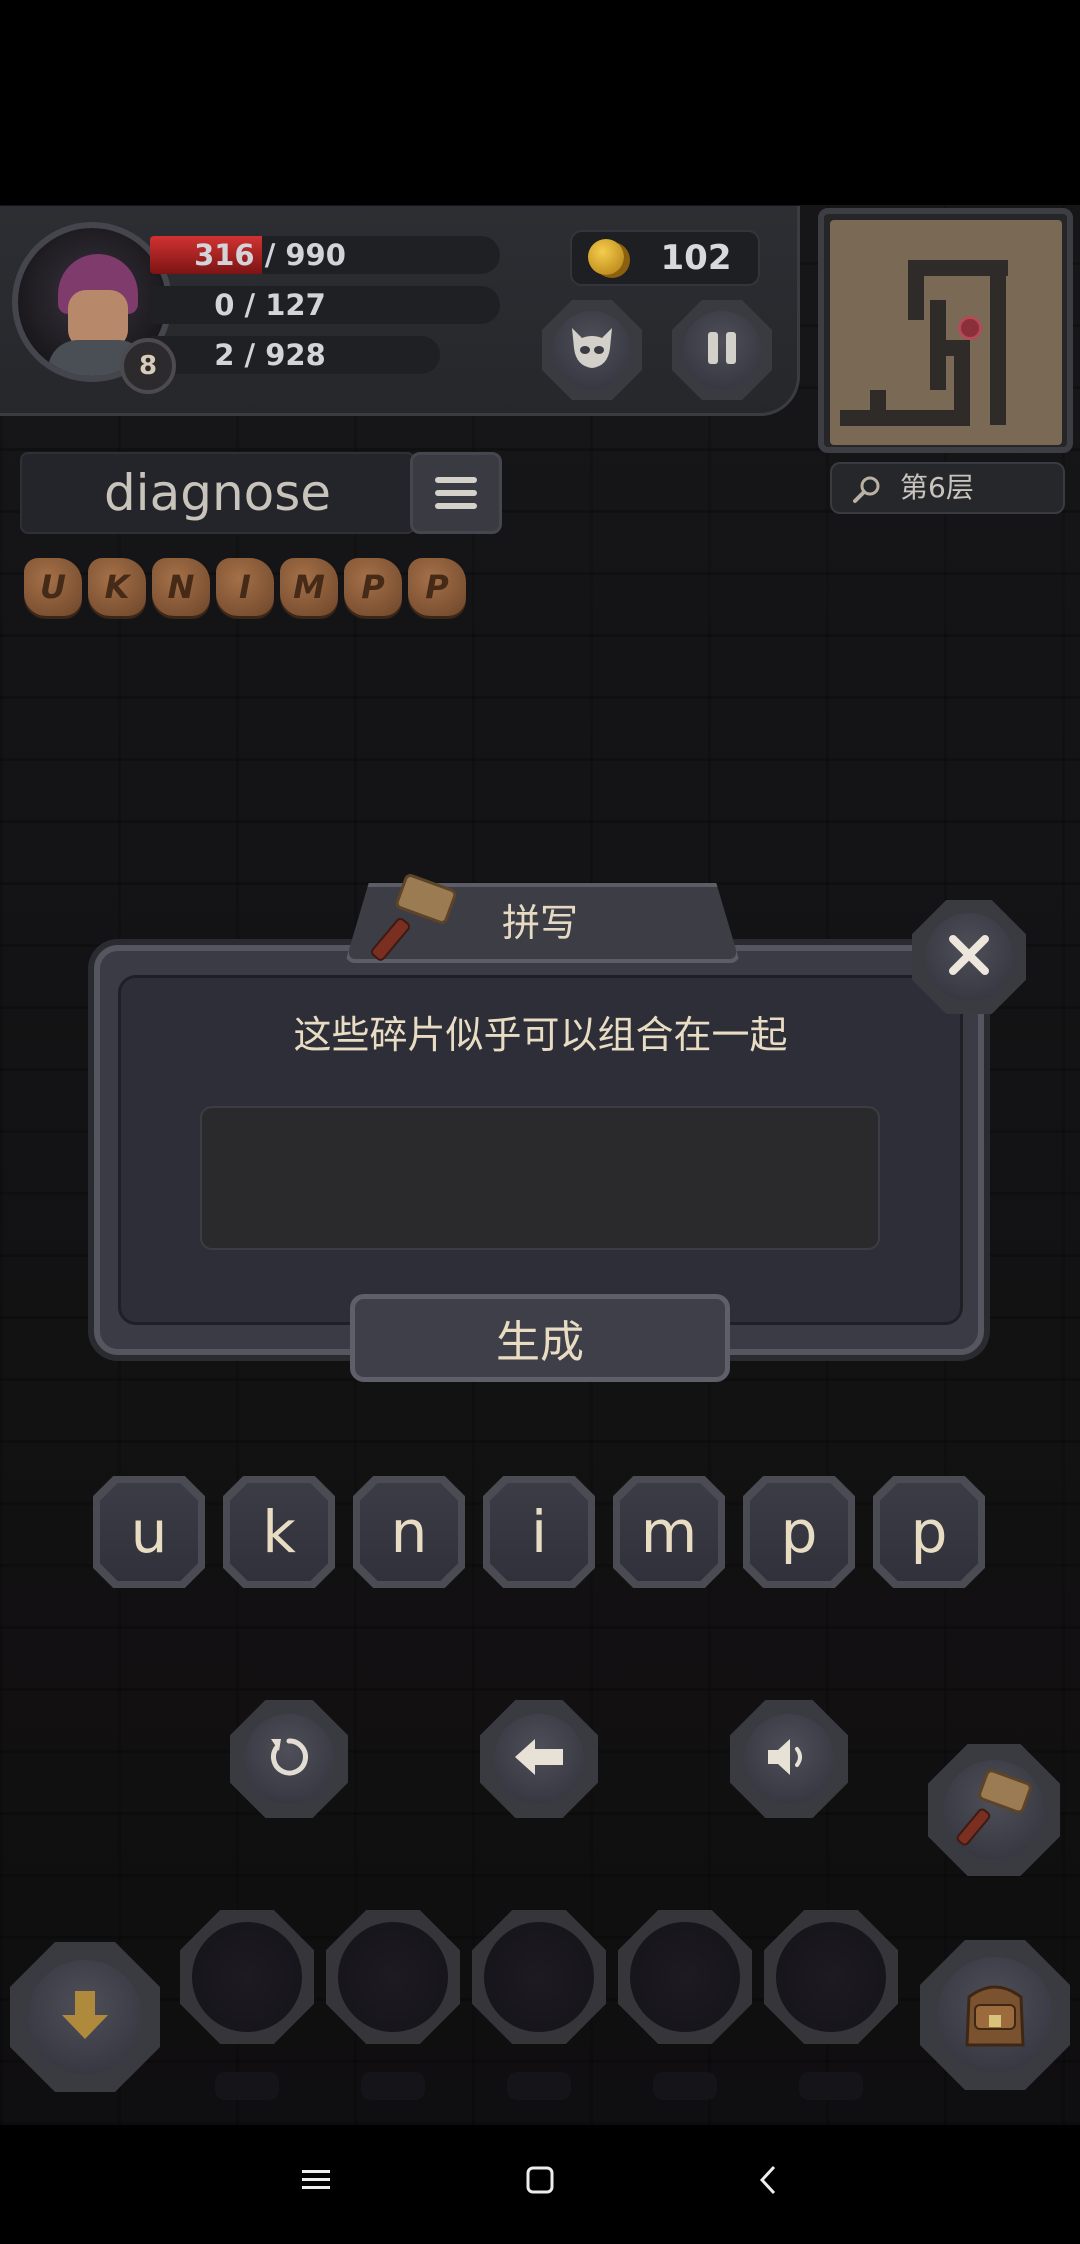 The width and height of the screenshot is (1080, 2244). What do you see at coordinates (245, 587) in the screenshot?
I see `collected-tile: I` at bounding box center [245, 587].